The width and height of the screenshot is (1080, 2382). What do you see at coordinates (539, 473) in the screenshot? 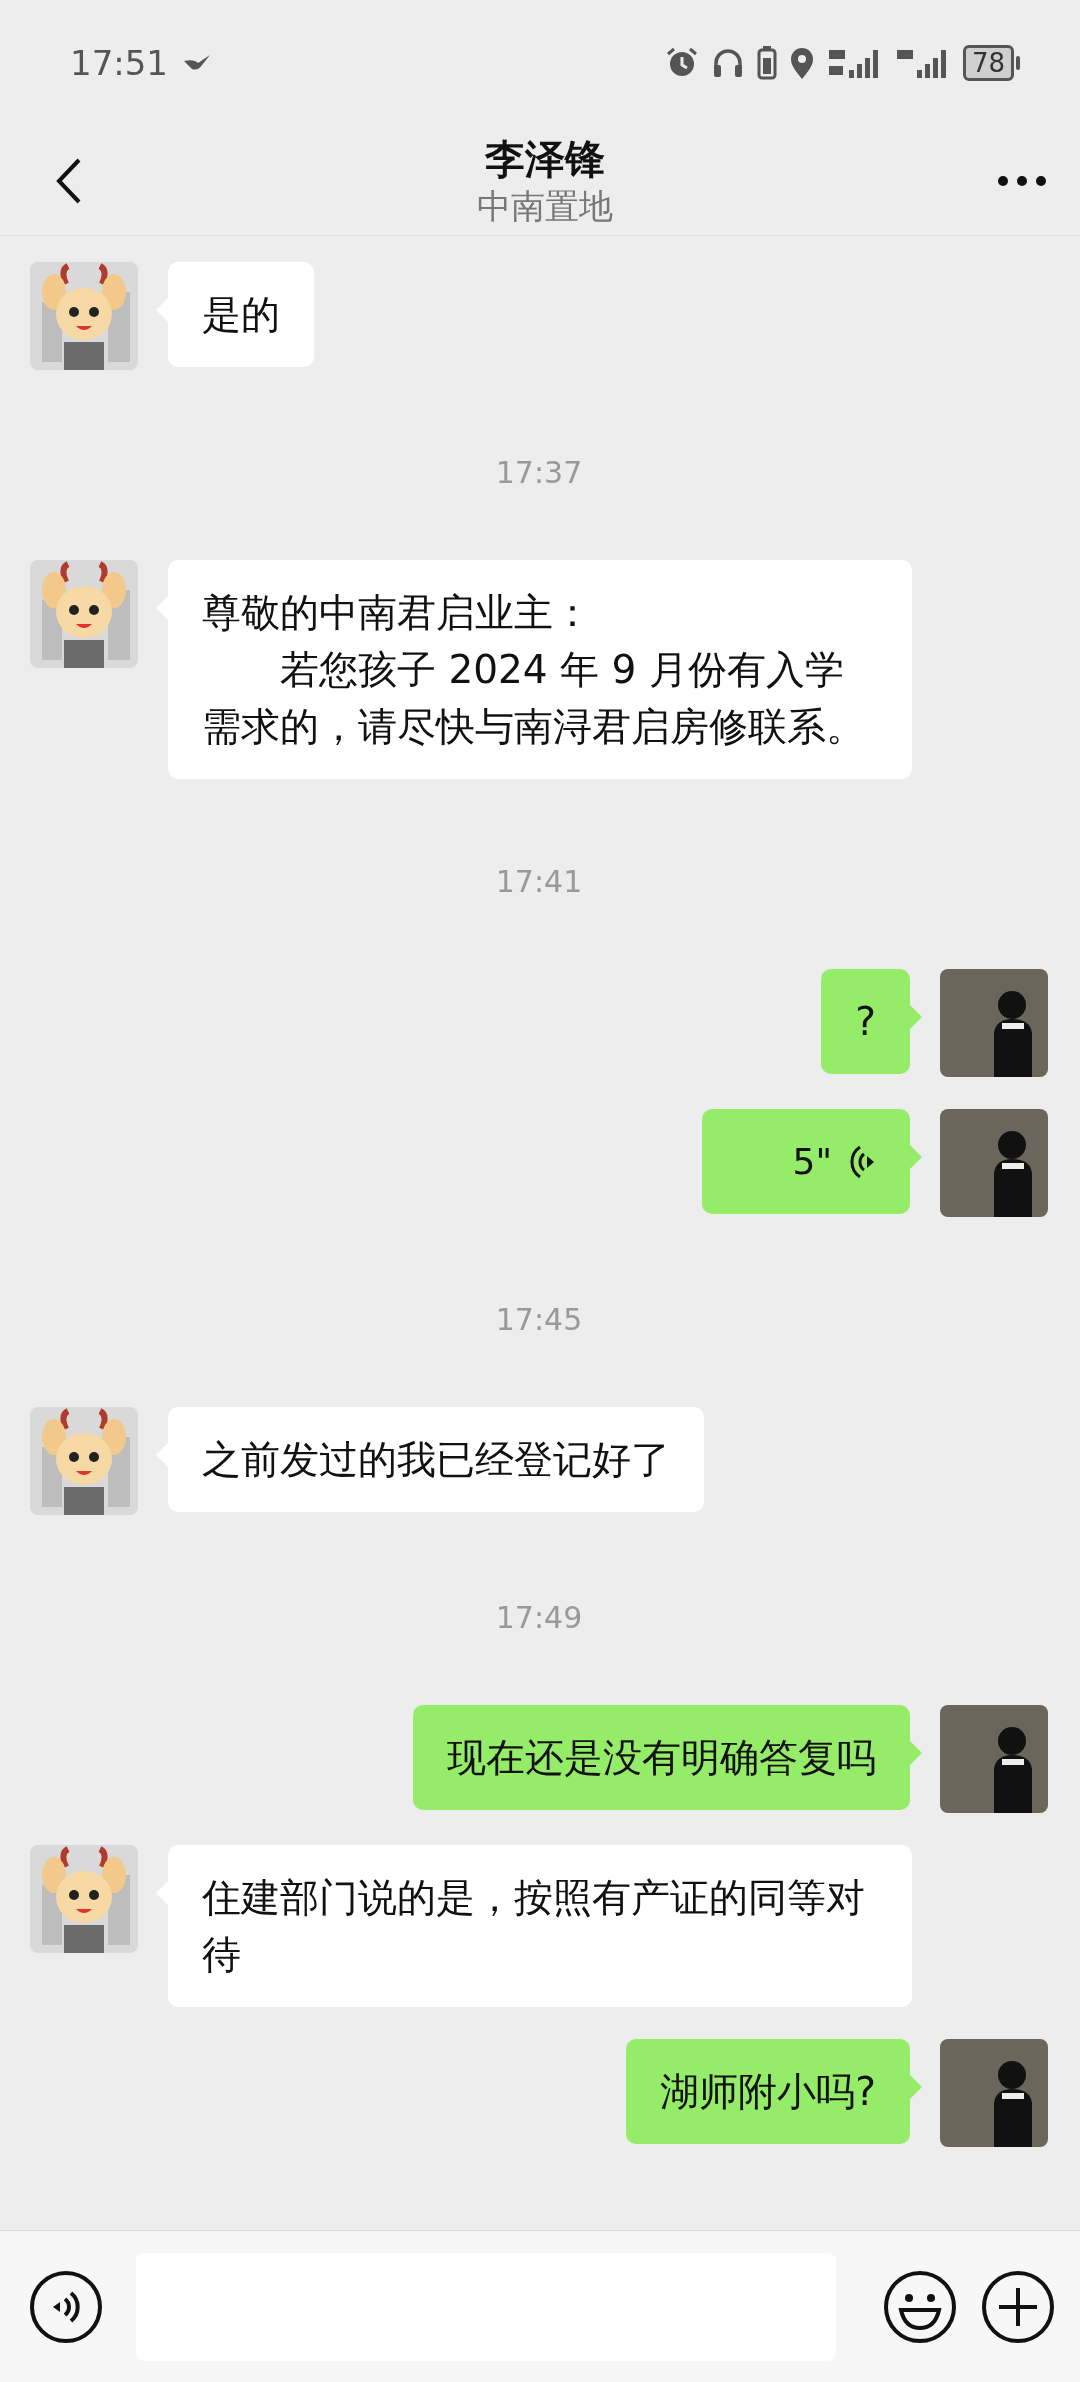
I see `message-timestamp: 17:37` at bounding box center [539, 473].